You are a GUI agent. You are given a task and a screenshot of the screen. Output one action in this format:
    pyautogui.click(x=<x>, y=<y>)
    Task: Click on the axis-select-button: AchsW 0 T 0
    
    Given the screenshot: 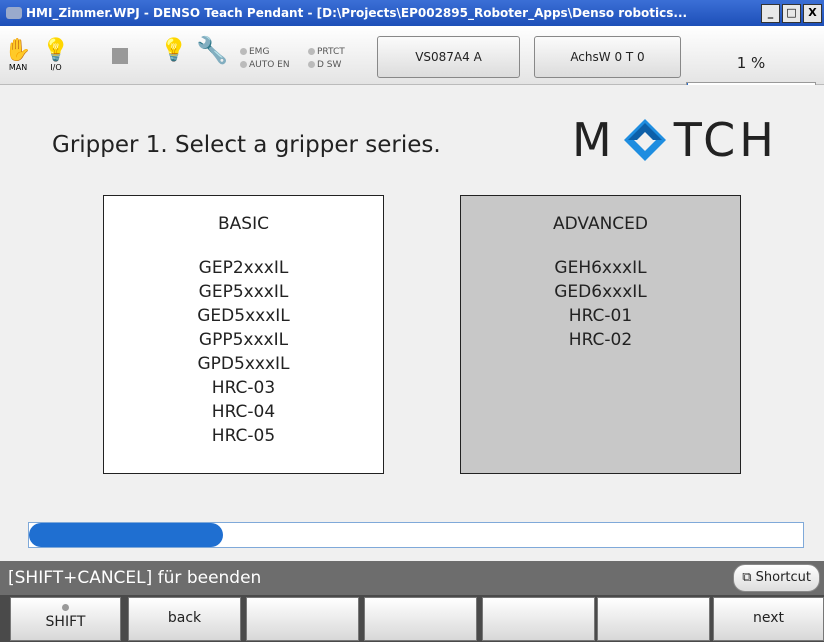 What is the action you would take?
    pyautogui.click(x=607, y=57)
    